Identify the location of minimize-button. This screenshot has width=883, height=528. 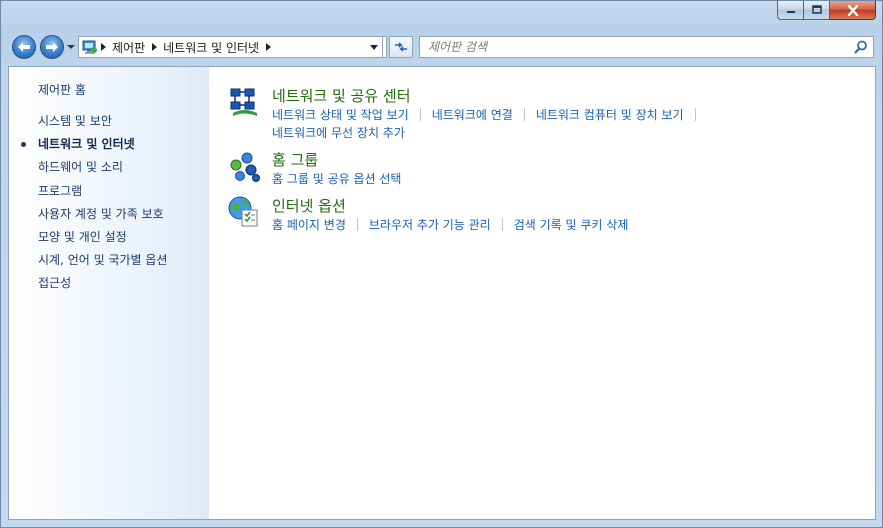
(790, 10).